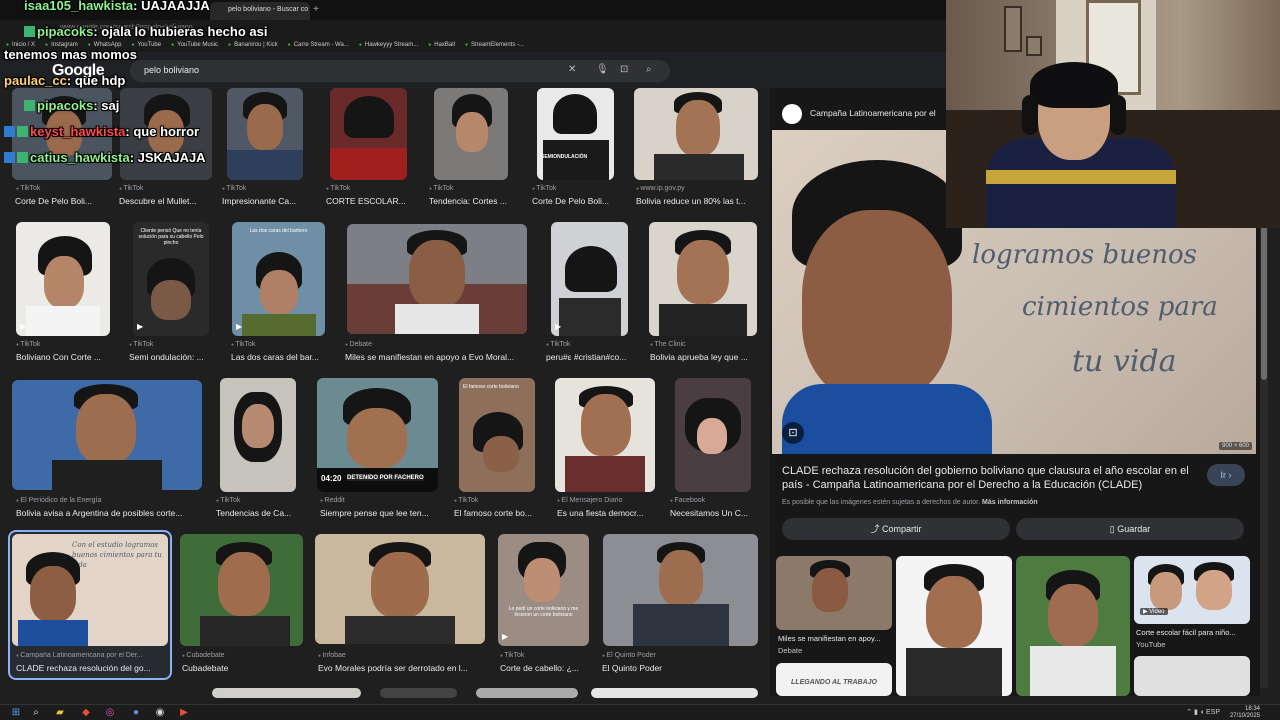 Image resolution: width=1280 pixels, height=720 pixels. What do you see at coordinates (146, 45) in the screenshot?
I see `bookmark-item: YouTube` at bounding box center [146, 45].